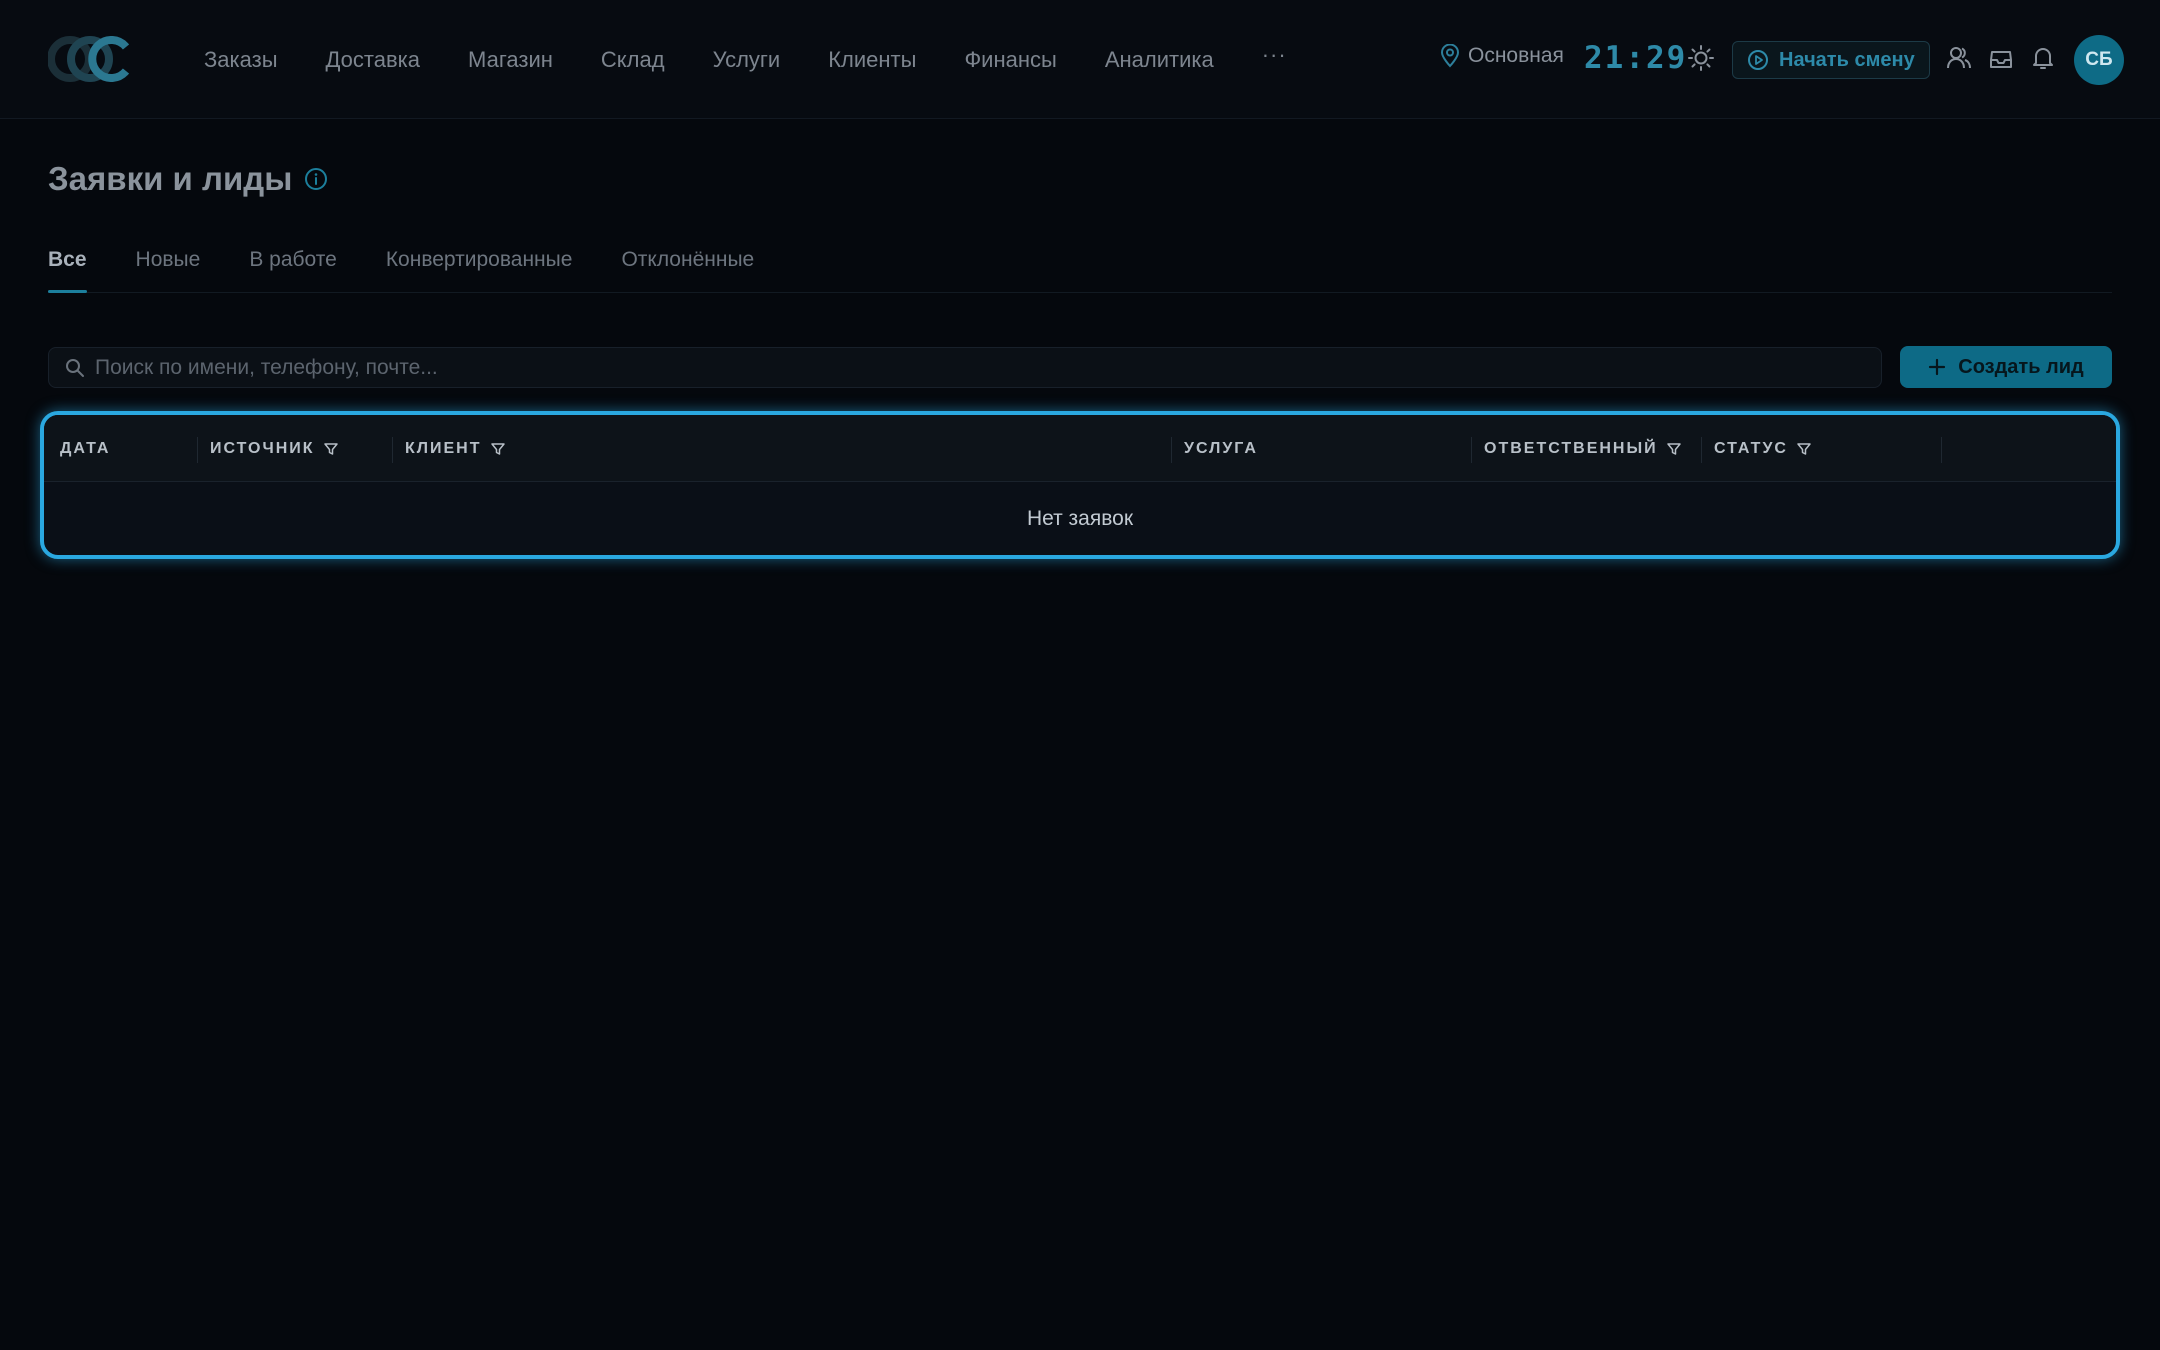 This screenshot has height=1350, width=2160. I want to click on column-label: СТАТУС, so click(1751, 448).